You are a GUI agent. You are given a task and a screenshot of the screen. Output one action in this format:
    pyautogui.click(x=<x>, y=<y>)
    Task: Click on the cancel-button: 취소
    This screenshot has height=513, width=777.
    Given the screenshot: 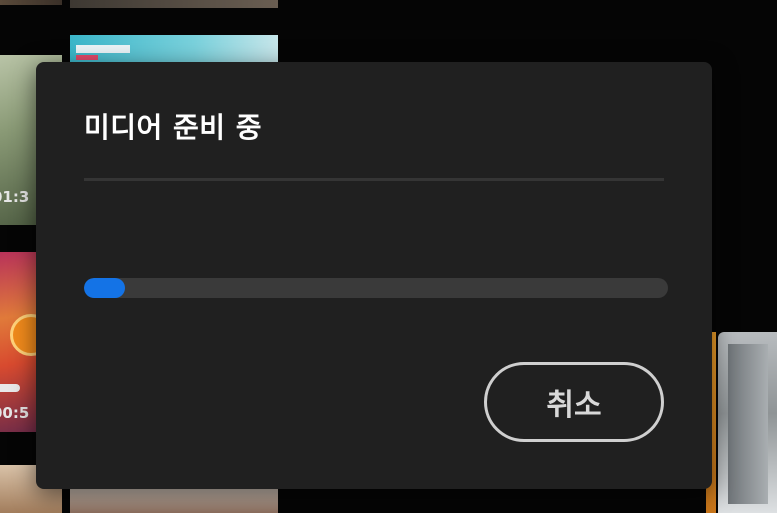 What is the action you would take?
    pyautogui.click(x=574, y=402)
    